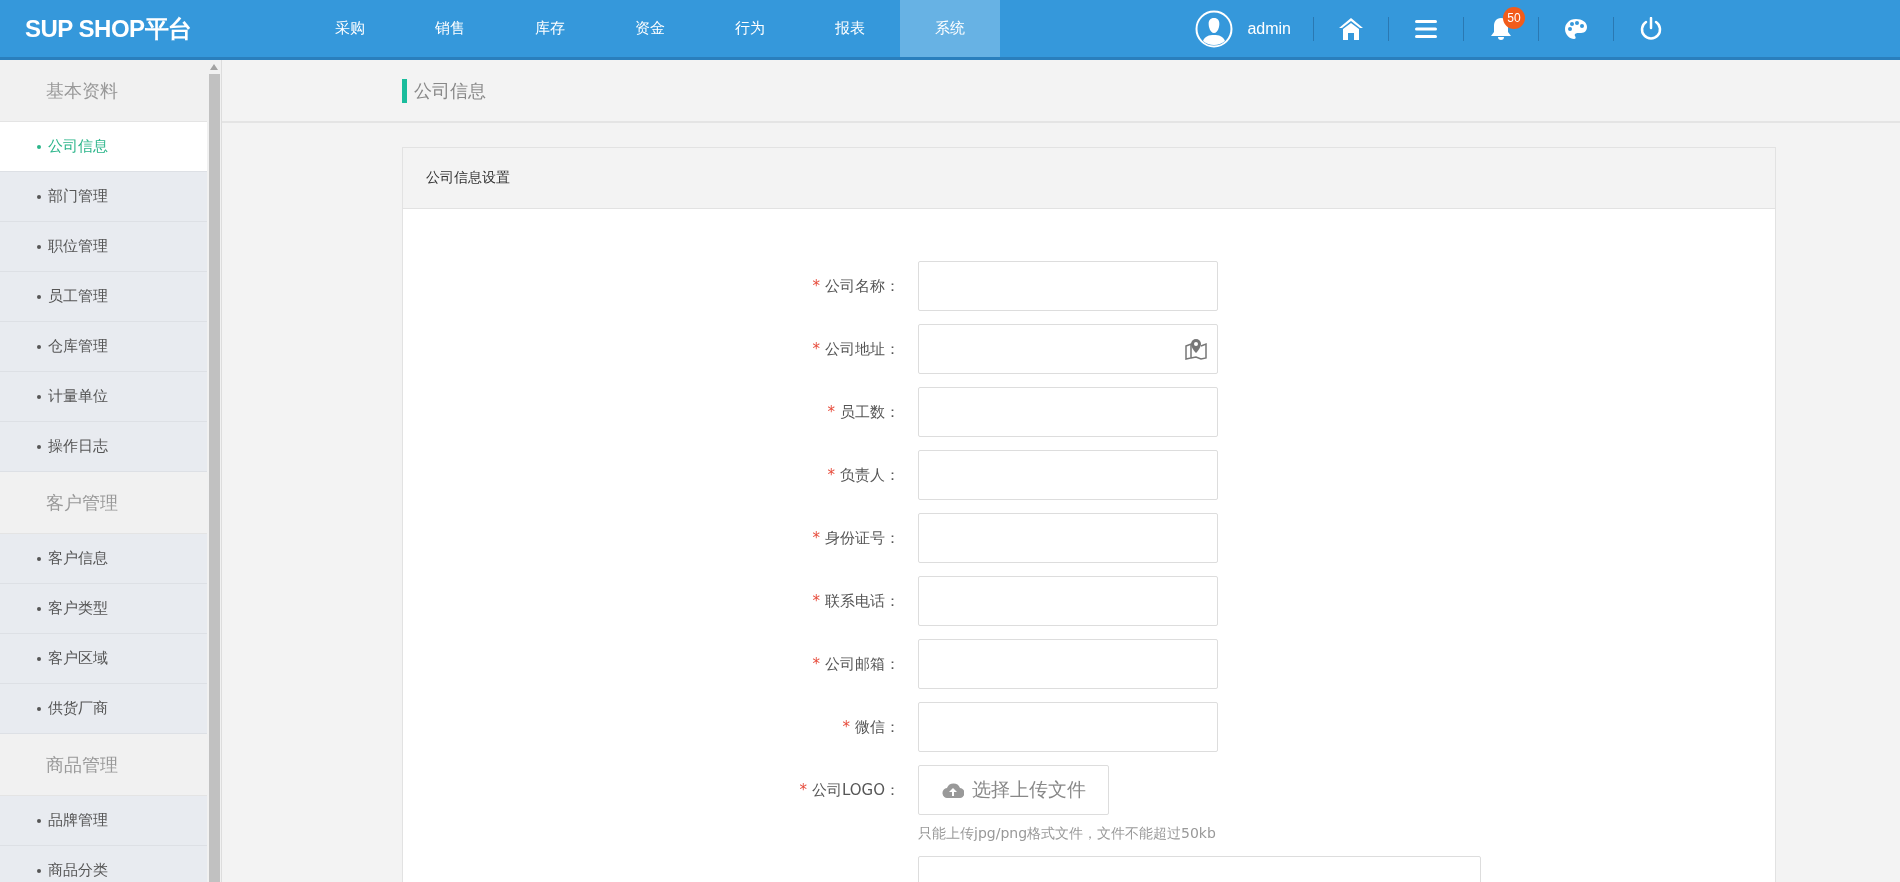  Describe the element at coordinates (104, 397) in the screenshot. I see `sidebar-item: 计量单位` at that location.